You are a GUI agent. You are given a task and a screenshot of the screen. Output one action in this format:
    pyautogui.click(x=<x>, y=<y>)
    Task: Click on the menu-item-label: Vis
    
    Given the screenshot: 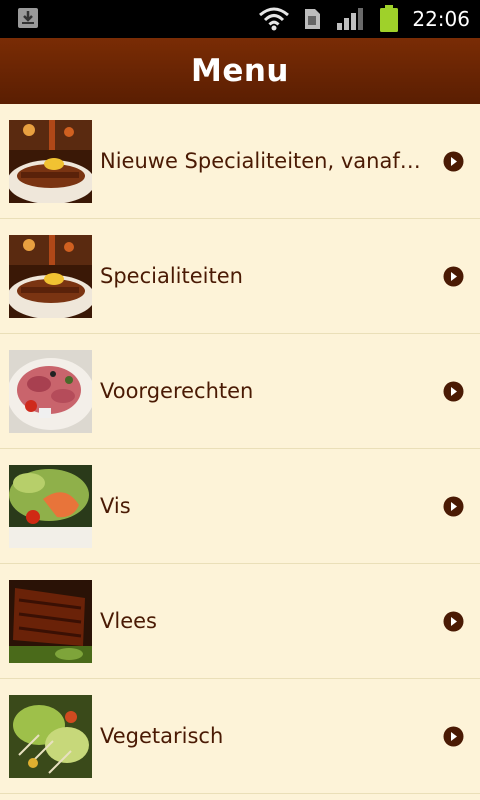 What is the action you would take?
    pyautogui.click(x=115, y=506)
    